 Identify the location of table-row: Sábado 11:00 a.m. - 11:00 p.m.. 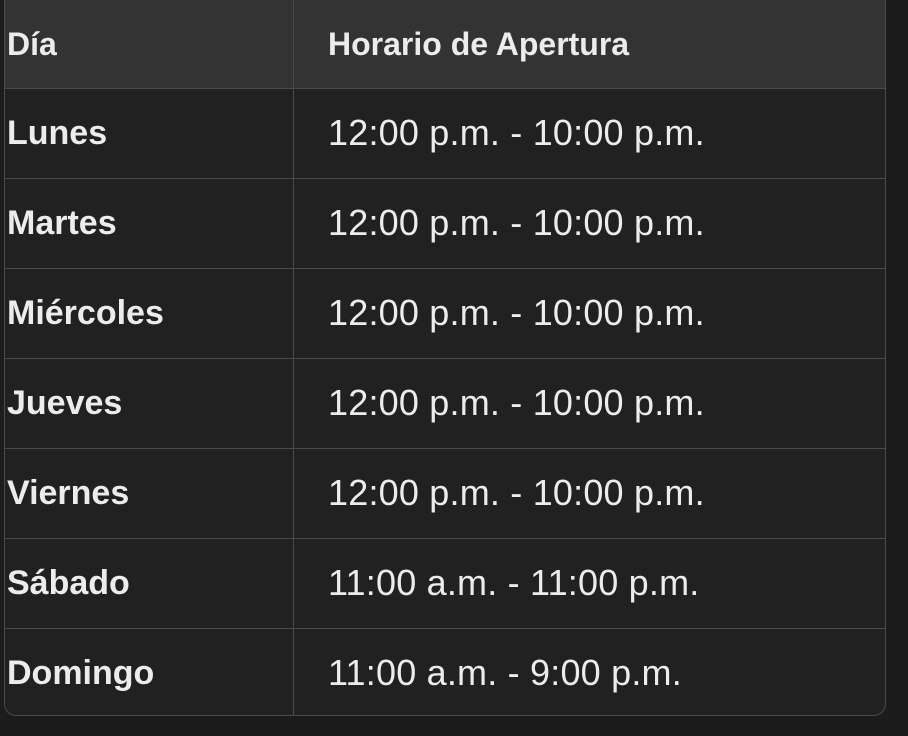
(445, 583).